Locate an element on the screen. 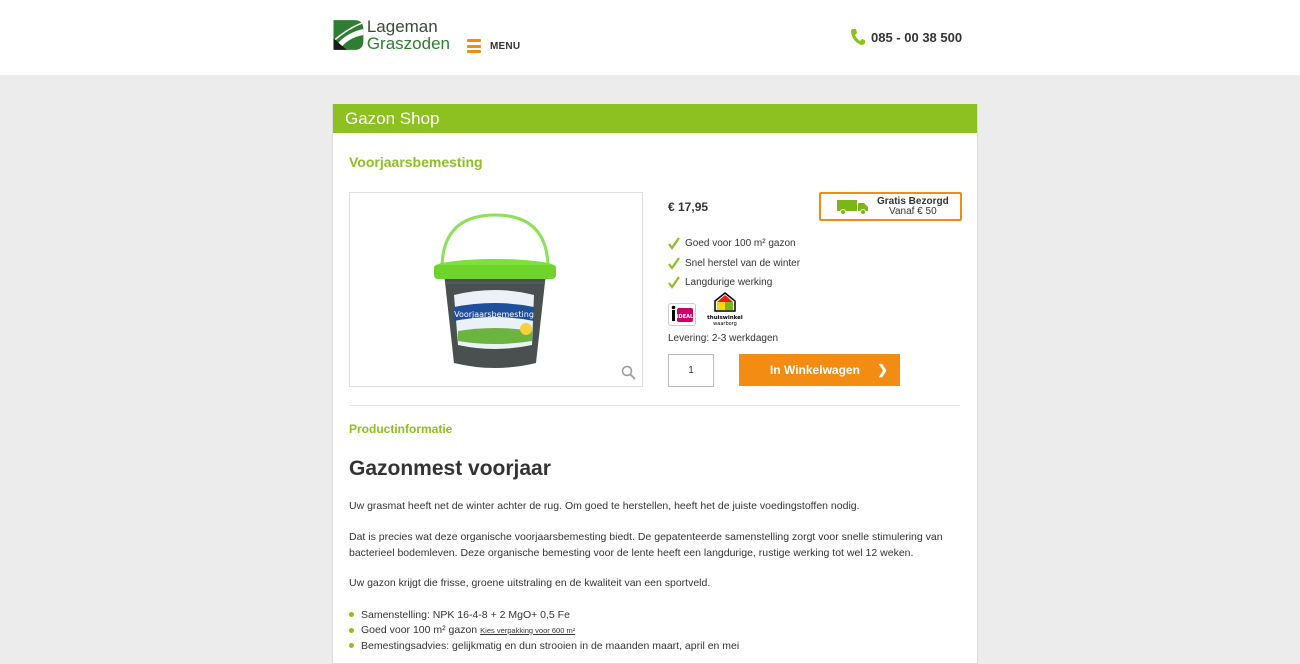 The image size is (1300, 664). menu-button: MENU is located at coordinates (493, 46).